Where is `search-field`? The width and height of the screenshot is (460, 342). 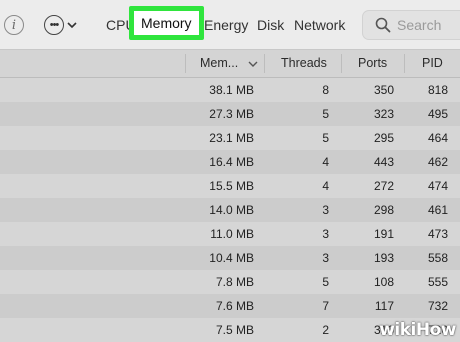 search-field is located at coordinates (411, 25).